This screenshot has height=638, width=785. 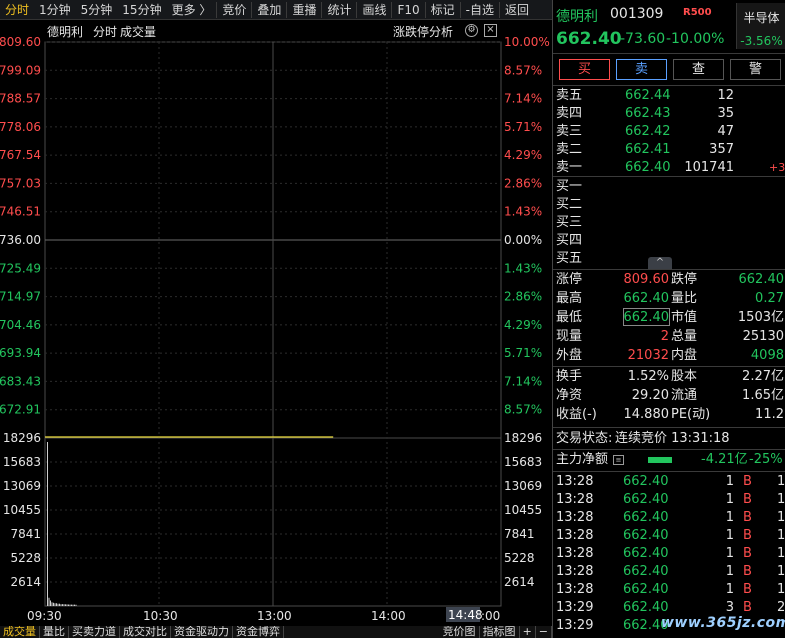 What do you see at coordinates (763, 376) in the screenshot?
I see `fundamental-value: 2.27亿` at bounding box center [763, 376].